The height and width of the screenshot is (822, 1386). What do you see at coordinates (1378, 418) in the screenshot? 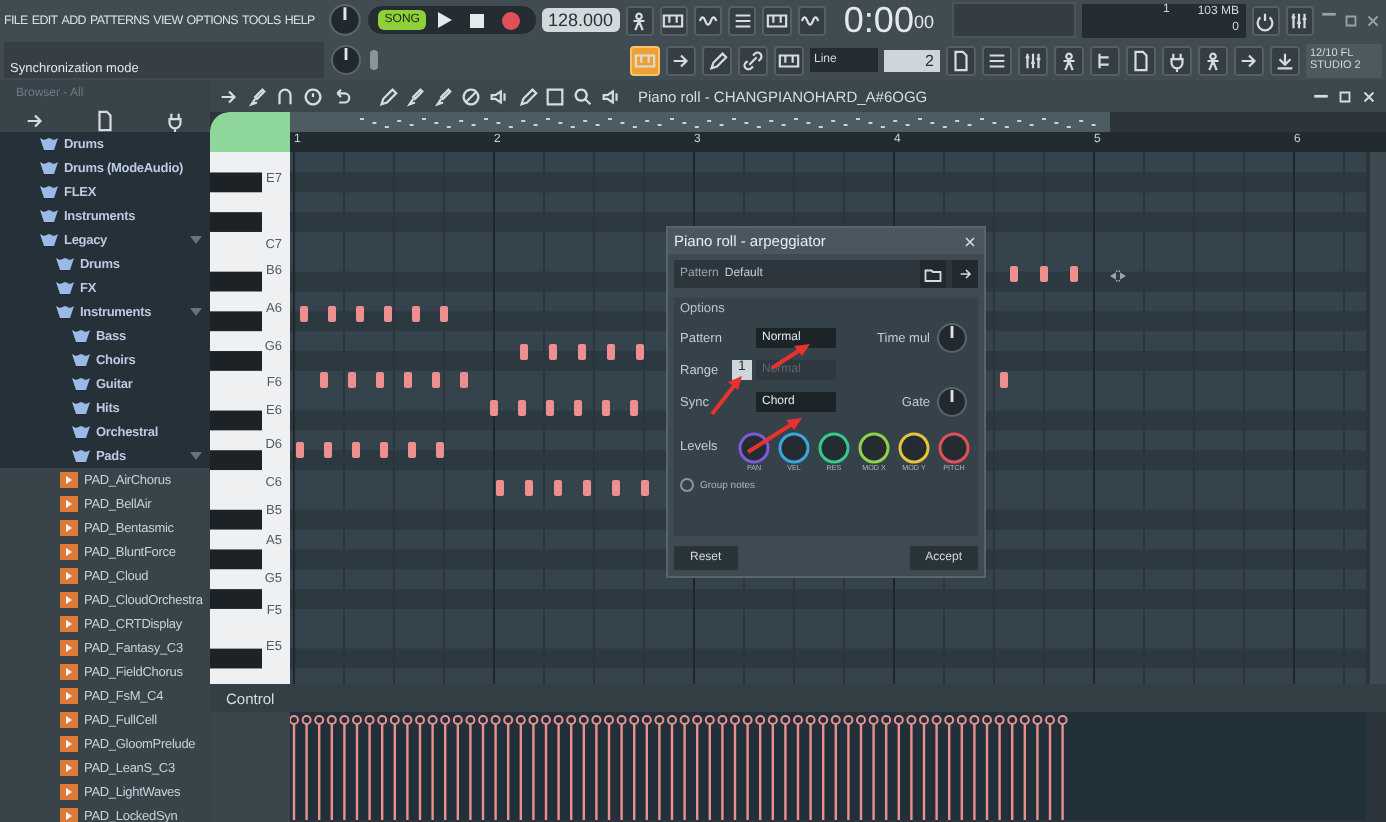
I see `vertical-scrollbar` at bounding box center [1378, 418].